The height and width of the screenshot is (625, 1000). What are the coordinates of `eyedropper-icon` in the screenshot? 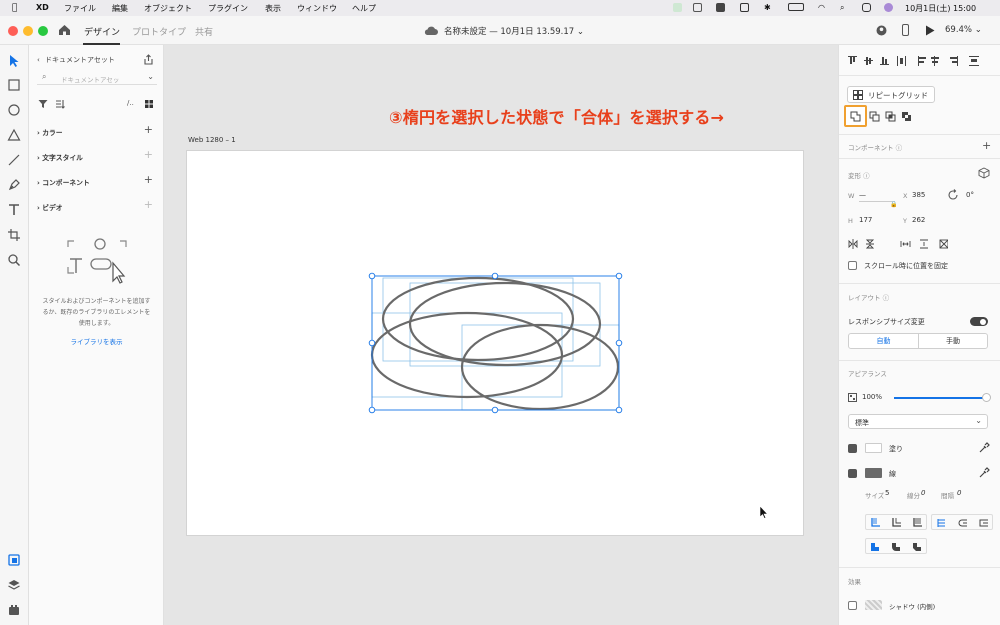 It's located at (984, 473).